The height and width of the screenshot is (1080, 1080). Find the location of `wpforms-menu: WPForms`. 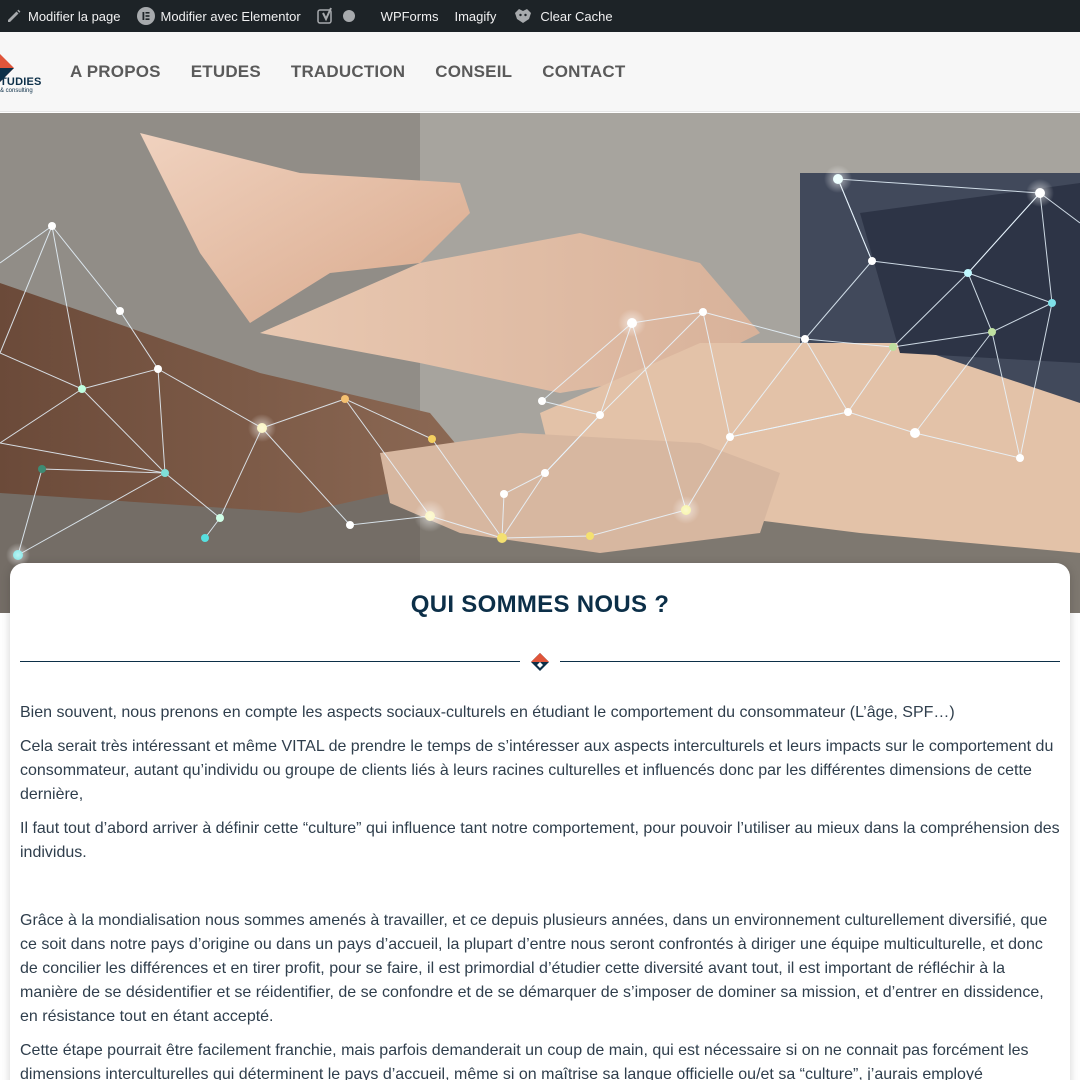

wpforms-menu: WPForms is located at coordinates (412, 16).